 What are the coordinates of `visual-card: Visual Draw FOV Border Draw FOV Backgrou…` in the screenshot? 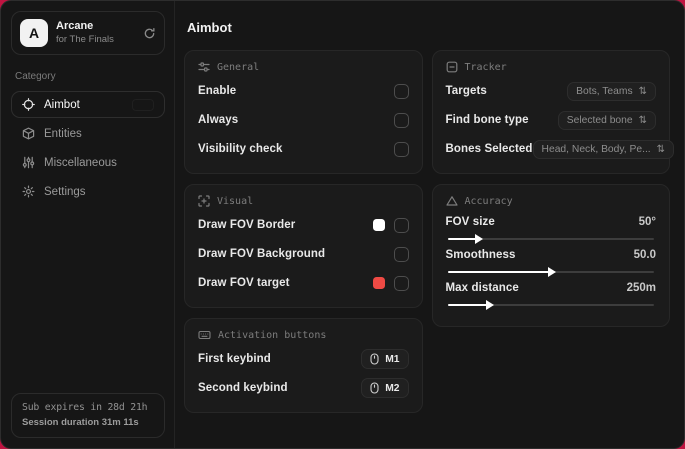 It's located at (303, 246).